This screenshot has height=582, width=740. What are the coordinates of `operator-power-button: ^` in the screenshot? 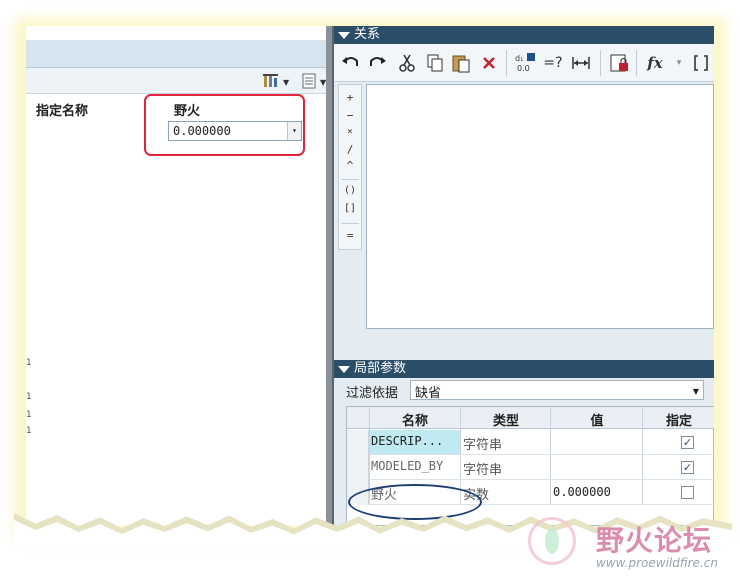 It's located at (350, 165).